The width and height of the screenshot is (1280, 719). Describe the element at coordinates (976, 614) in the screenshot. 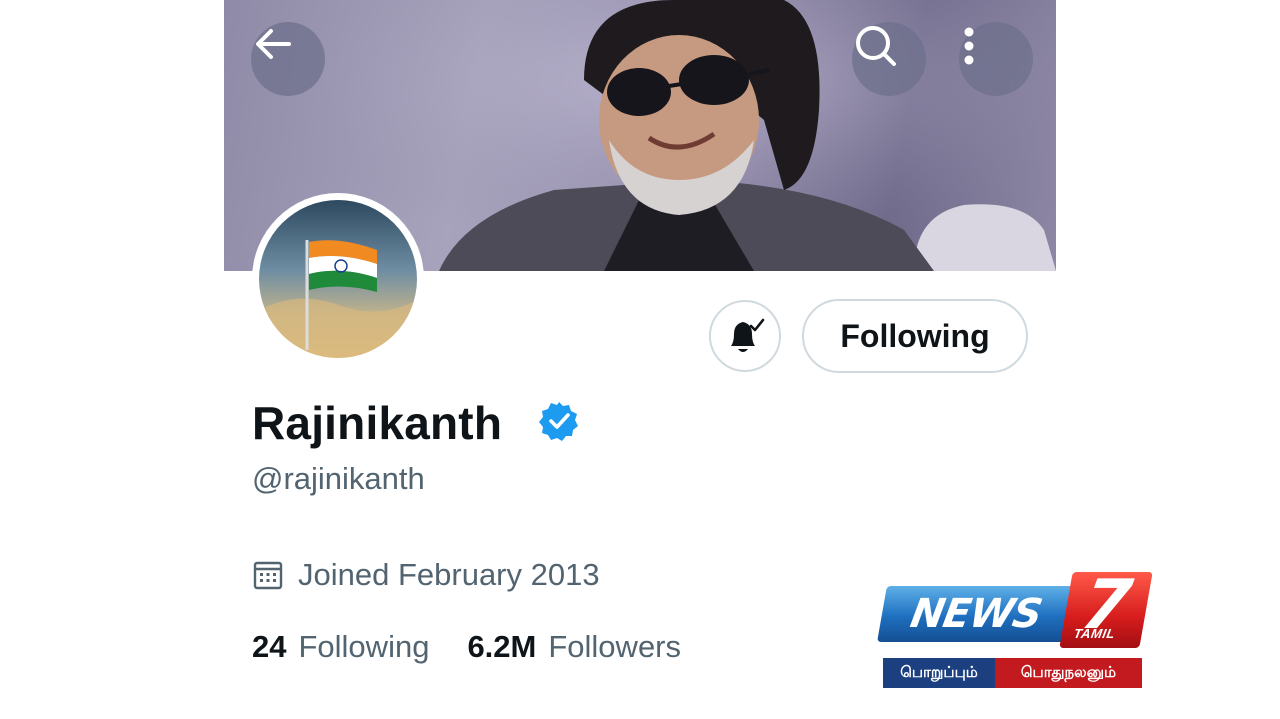

I see `logo-news-text: NEWS` at that location.